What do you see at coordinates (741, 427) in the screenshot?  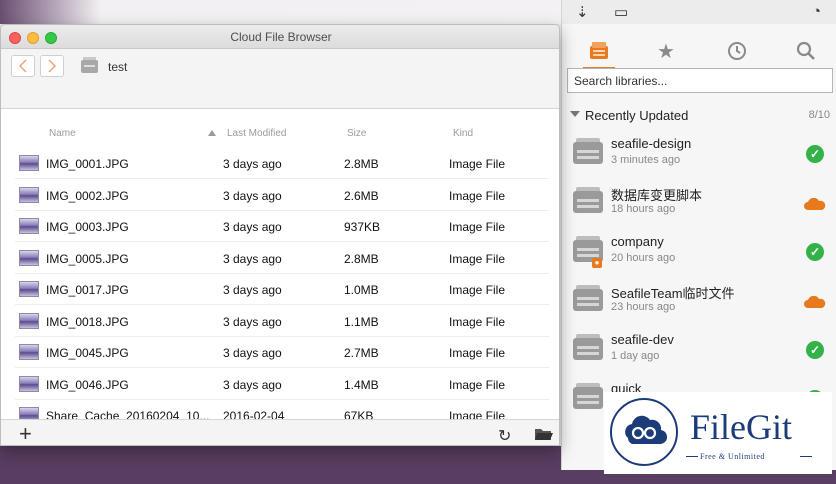 I see `watermark-name: FileGit` at bounding box center [741, 427].